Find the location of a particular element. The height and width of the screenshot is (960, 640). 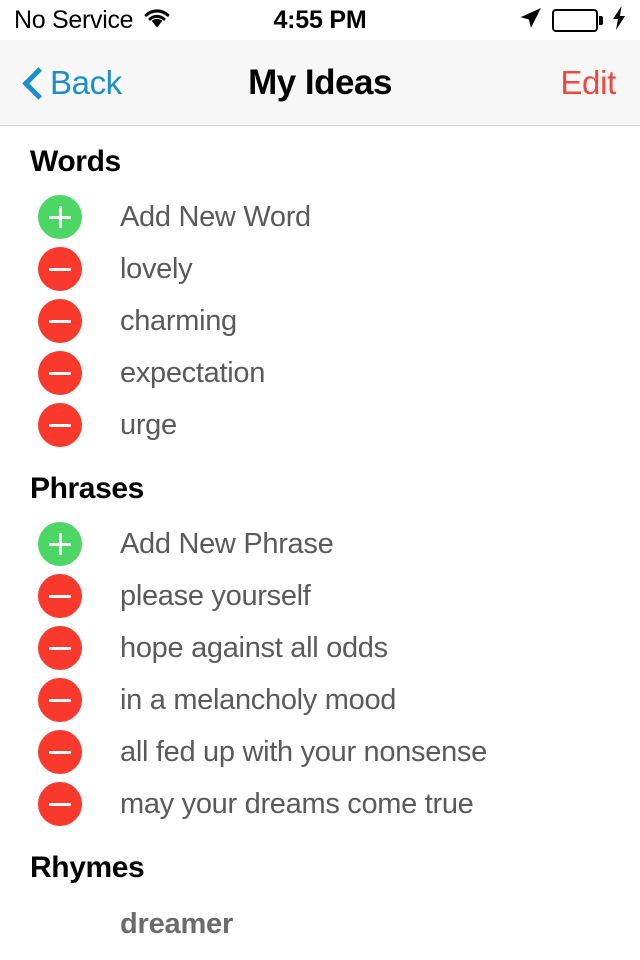

status-bar: No Service 4:55 PM is located at coordinates (320, 20).